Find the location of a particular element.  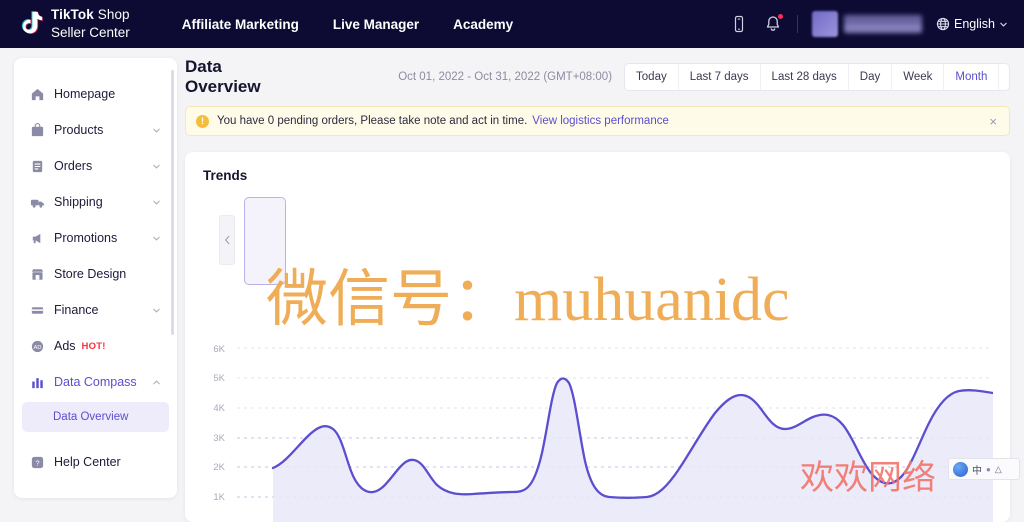

storefront-icon is located at coordinates (37, 274).